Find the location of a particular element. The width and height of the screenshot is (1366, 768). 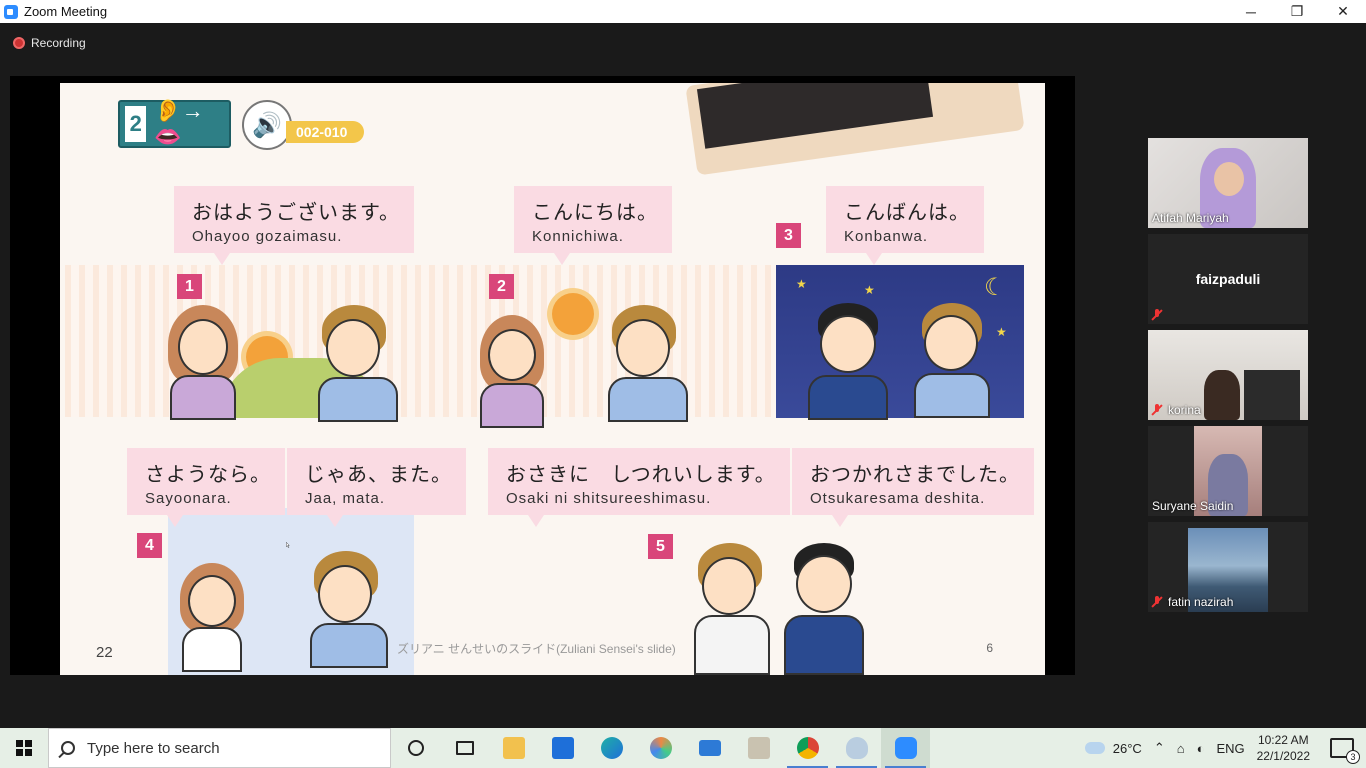

participant-tile: Suryane Saidin is located at coordinates (1228, 471).